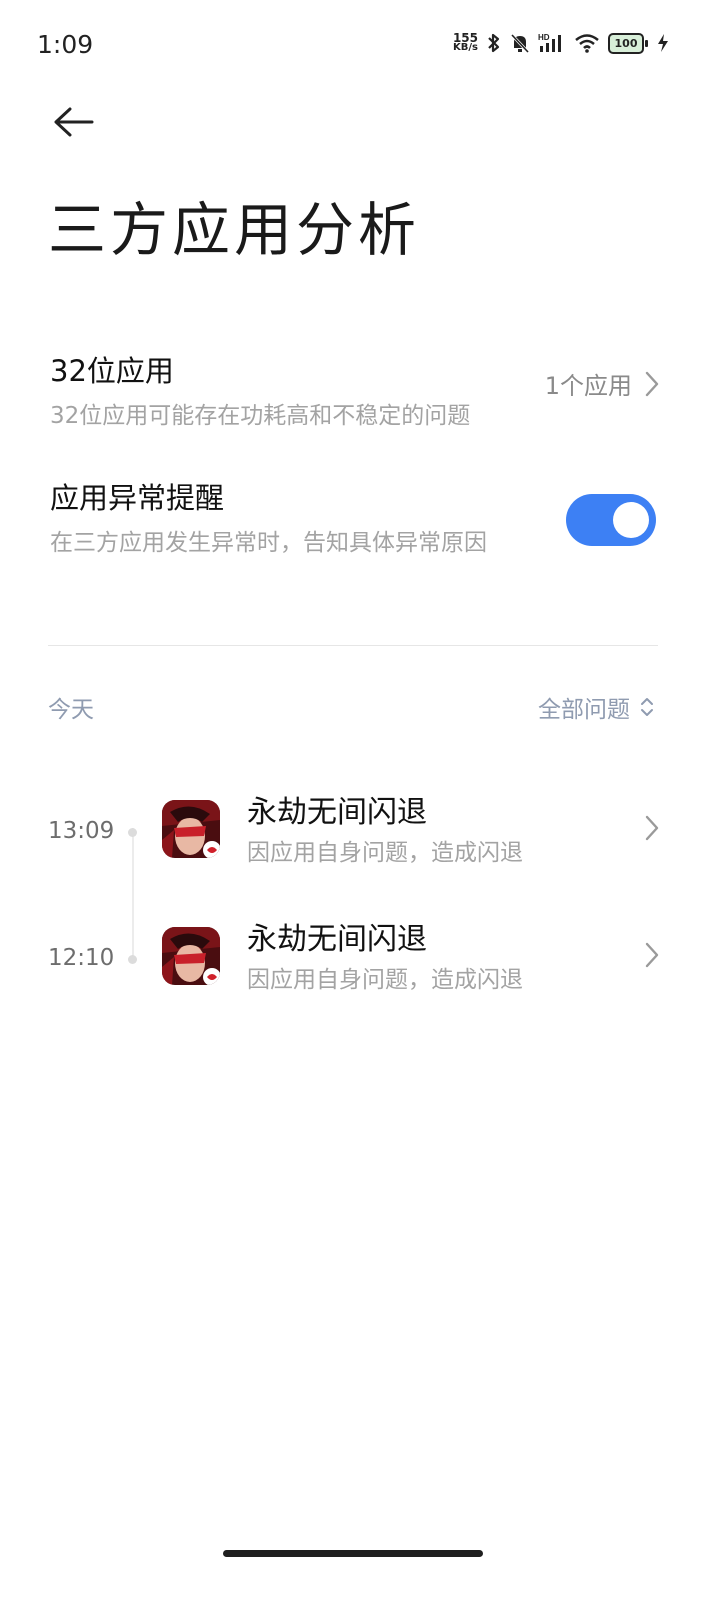  I want to click on sort-updown-icon, so click(647, 707).